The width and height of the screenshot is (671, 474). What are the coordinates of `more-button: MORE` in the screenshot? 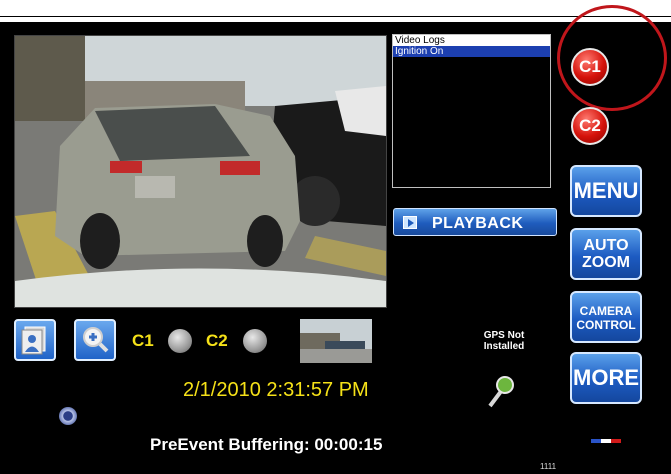 It's located at (606, 378).